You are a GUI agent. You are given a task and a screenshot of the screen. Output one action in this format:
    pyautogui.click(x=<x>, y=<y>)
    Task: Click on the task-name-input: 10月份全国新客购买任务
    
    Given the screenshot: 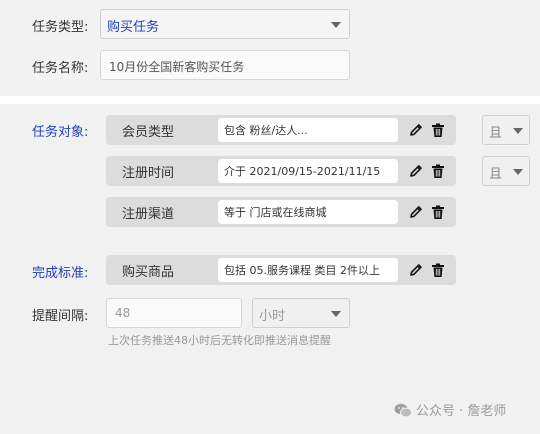 What is the action you would take?
    pyautogui.click(x=225, y=65)
    